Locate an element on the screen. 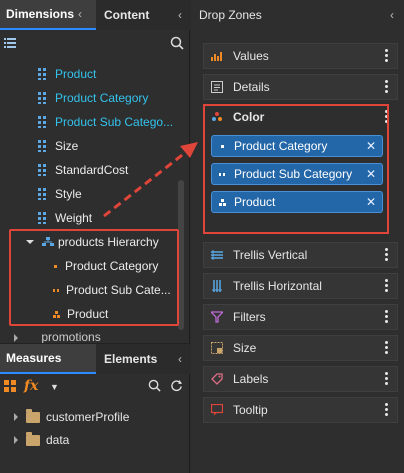 The height and width of the screenshot is (473, 404). zone-label: Size is located at coordinates (245, 348).